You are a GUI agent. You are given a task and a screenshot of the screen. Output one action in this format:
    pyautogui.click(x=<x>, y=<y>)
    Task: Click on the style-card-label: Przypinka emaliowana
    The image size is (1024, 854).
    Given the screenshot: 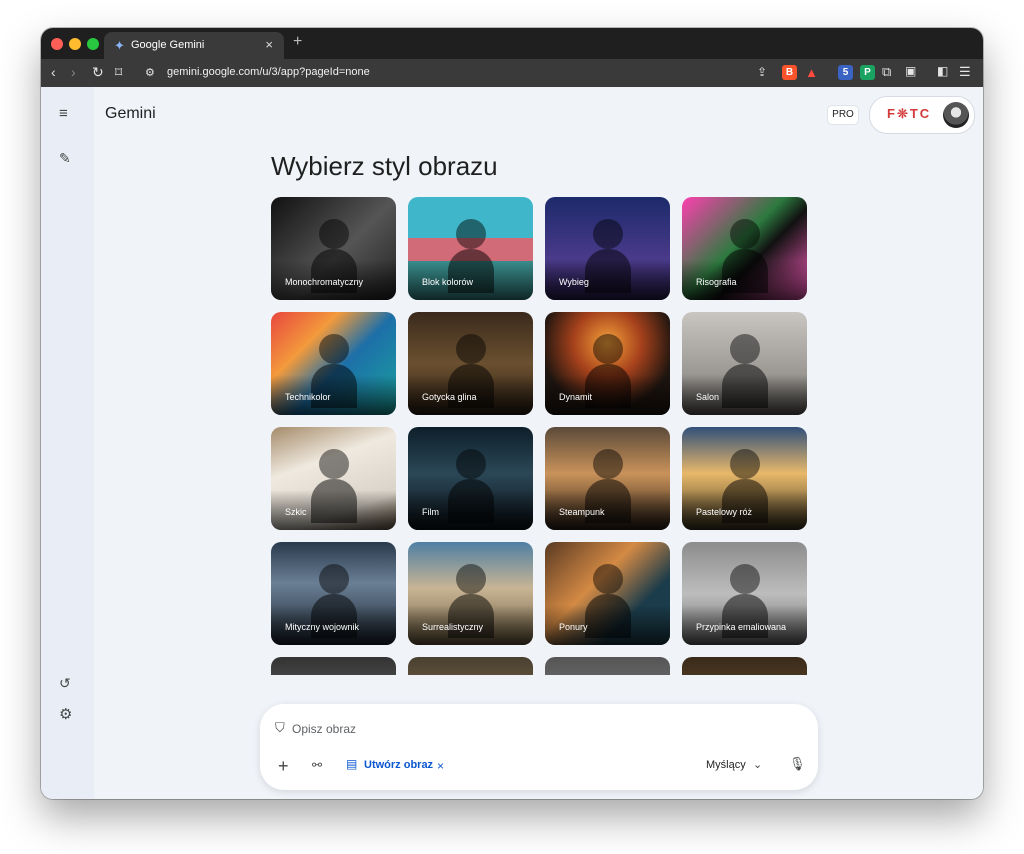 What is the action you would take?
    pyautogui.click(x=741, y=627)
    